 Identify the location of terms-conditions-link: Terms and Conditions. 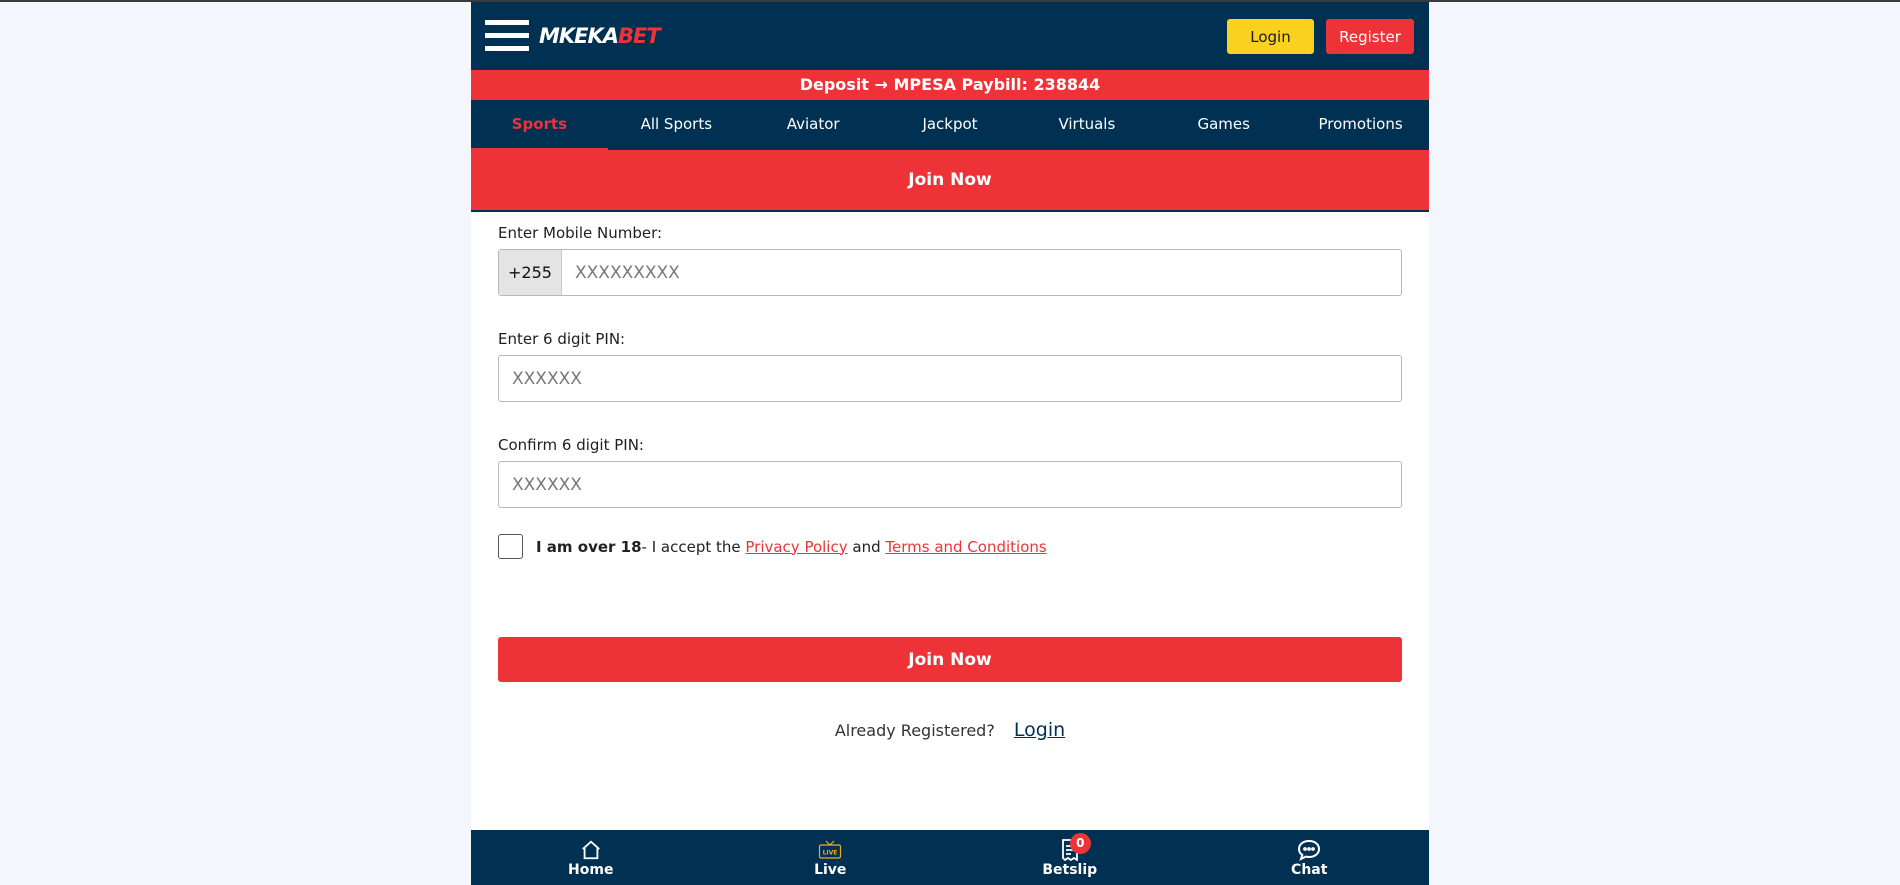
(965, 547).